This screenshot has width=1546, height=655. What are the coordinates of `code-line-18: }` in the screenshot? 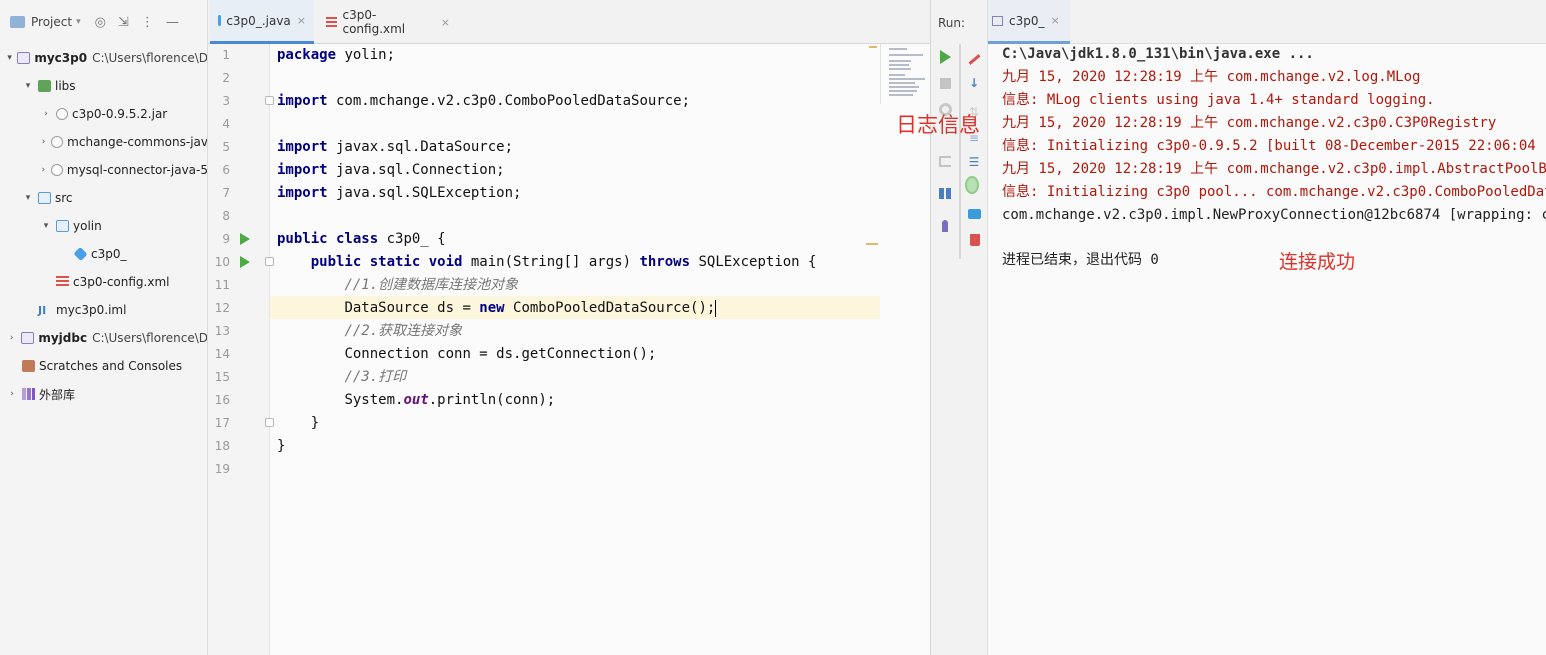 It's located at (281, 446).